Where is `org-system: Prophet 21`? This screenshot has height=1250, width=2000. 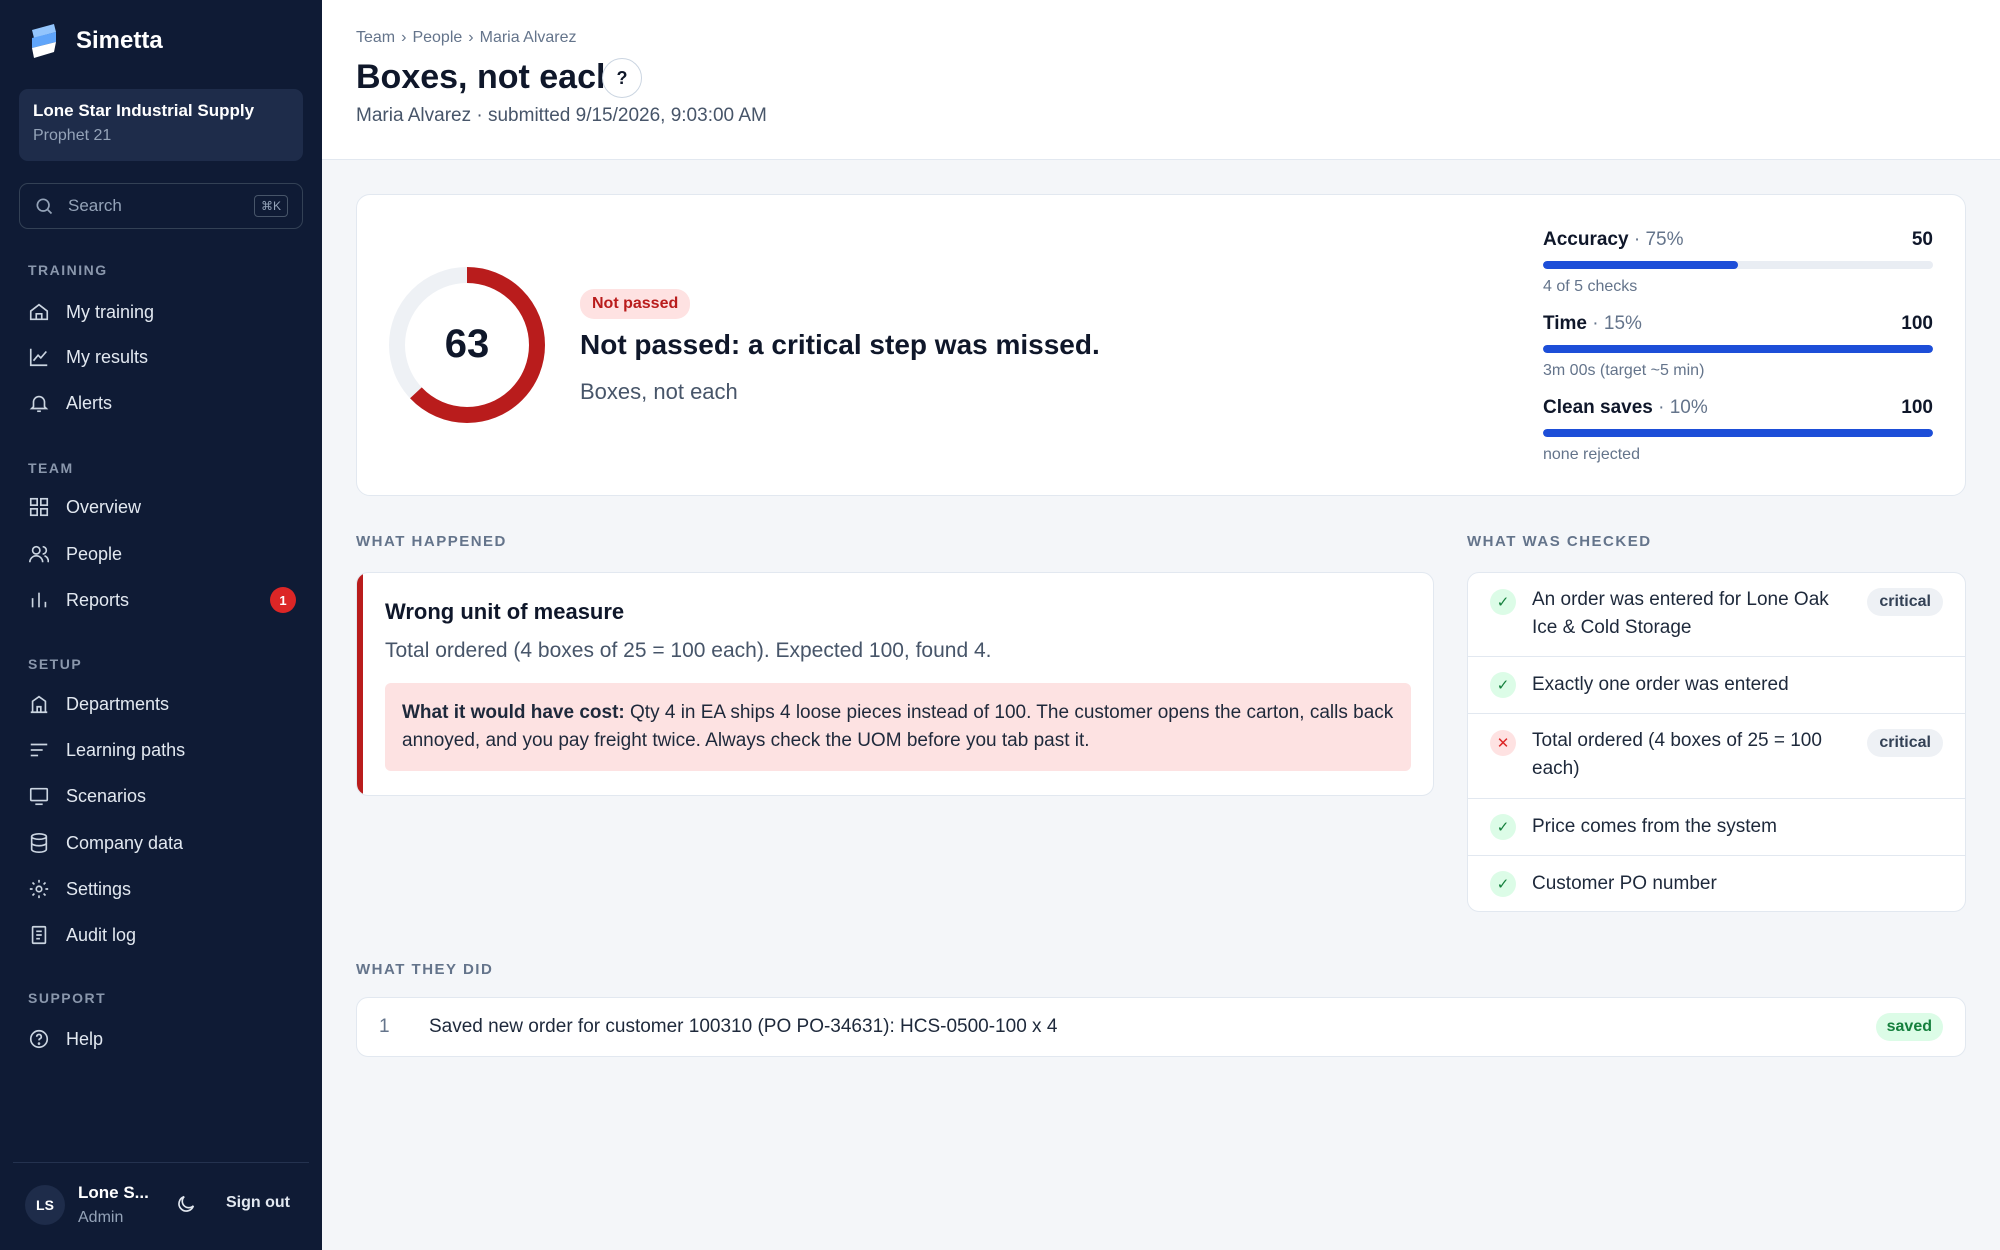 org-system: Prophet 21 is located at coordinates (72, 135).